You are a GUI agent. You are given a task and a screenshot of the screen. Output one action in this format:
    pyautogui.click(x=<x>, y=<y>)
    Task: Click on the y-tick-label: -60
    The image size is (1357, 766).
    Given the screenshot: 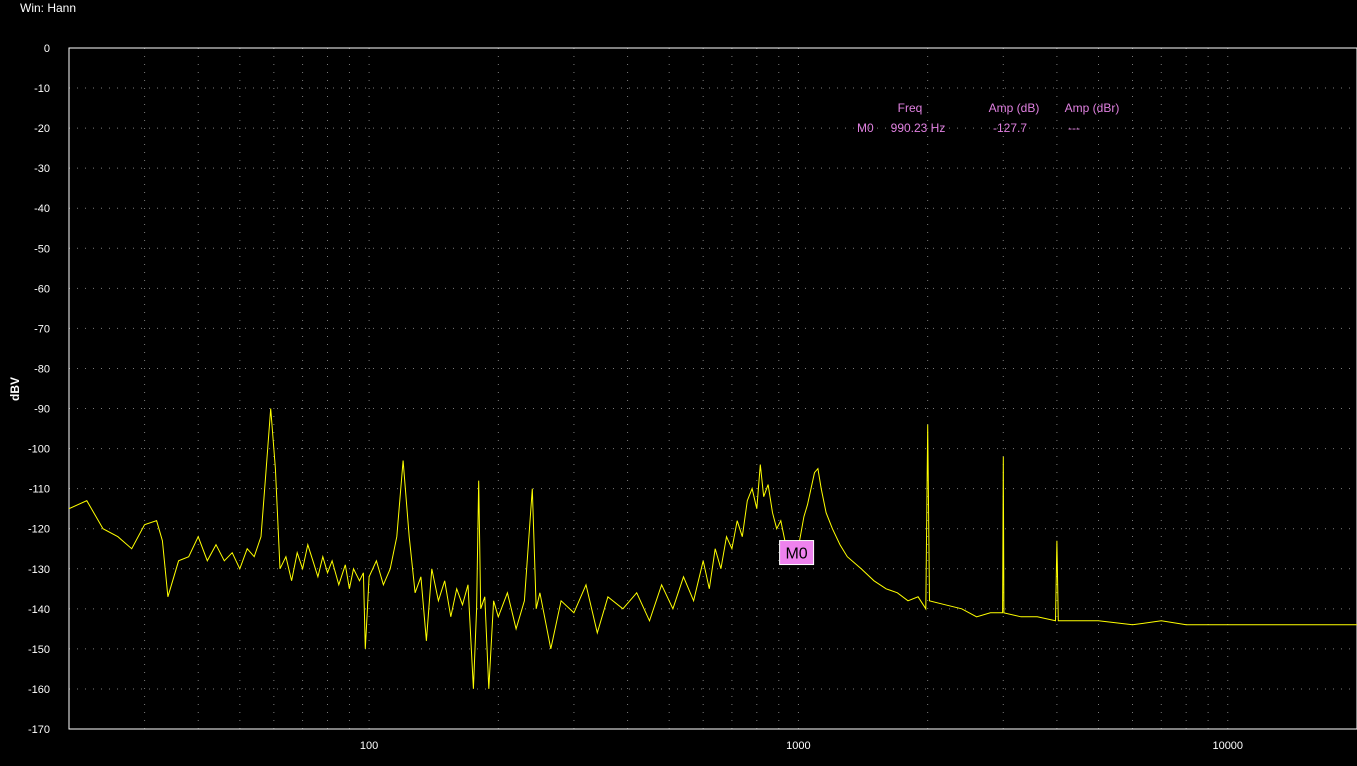 What is the action you would take?
    pyautogui.click(x=42, y=289)
    